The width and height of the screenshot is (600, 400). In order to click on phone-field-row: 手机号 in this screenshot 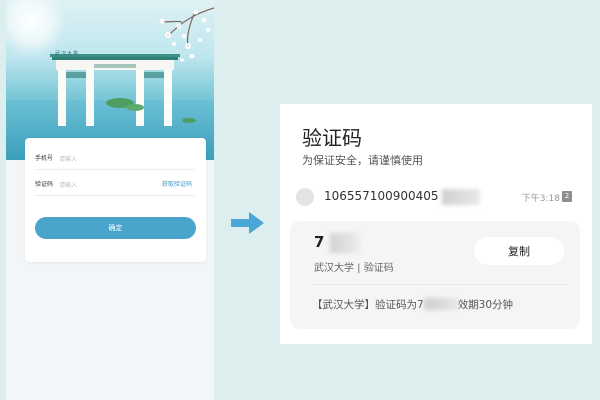, I will do `click(115, 159)`.